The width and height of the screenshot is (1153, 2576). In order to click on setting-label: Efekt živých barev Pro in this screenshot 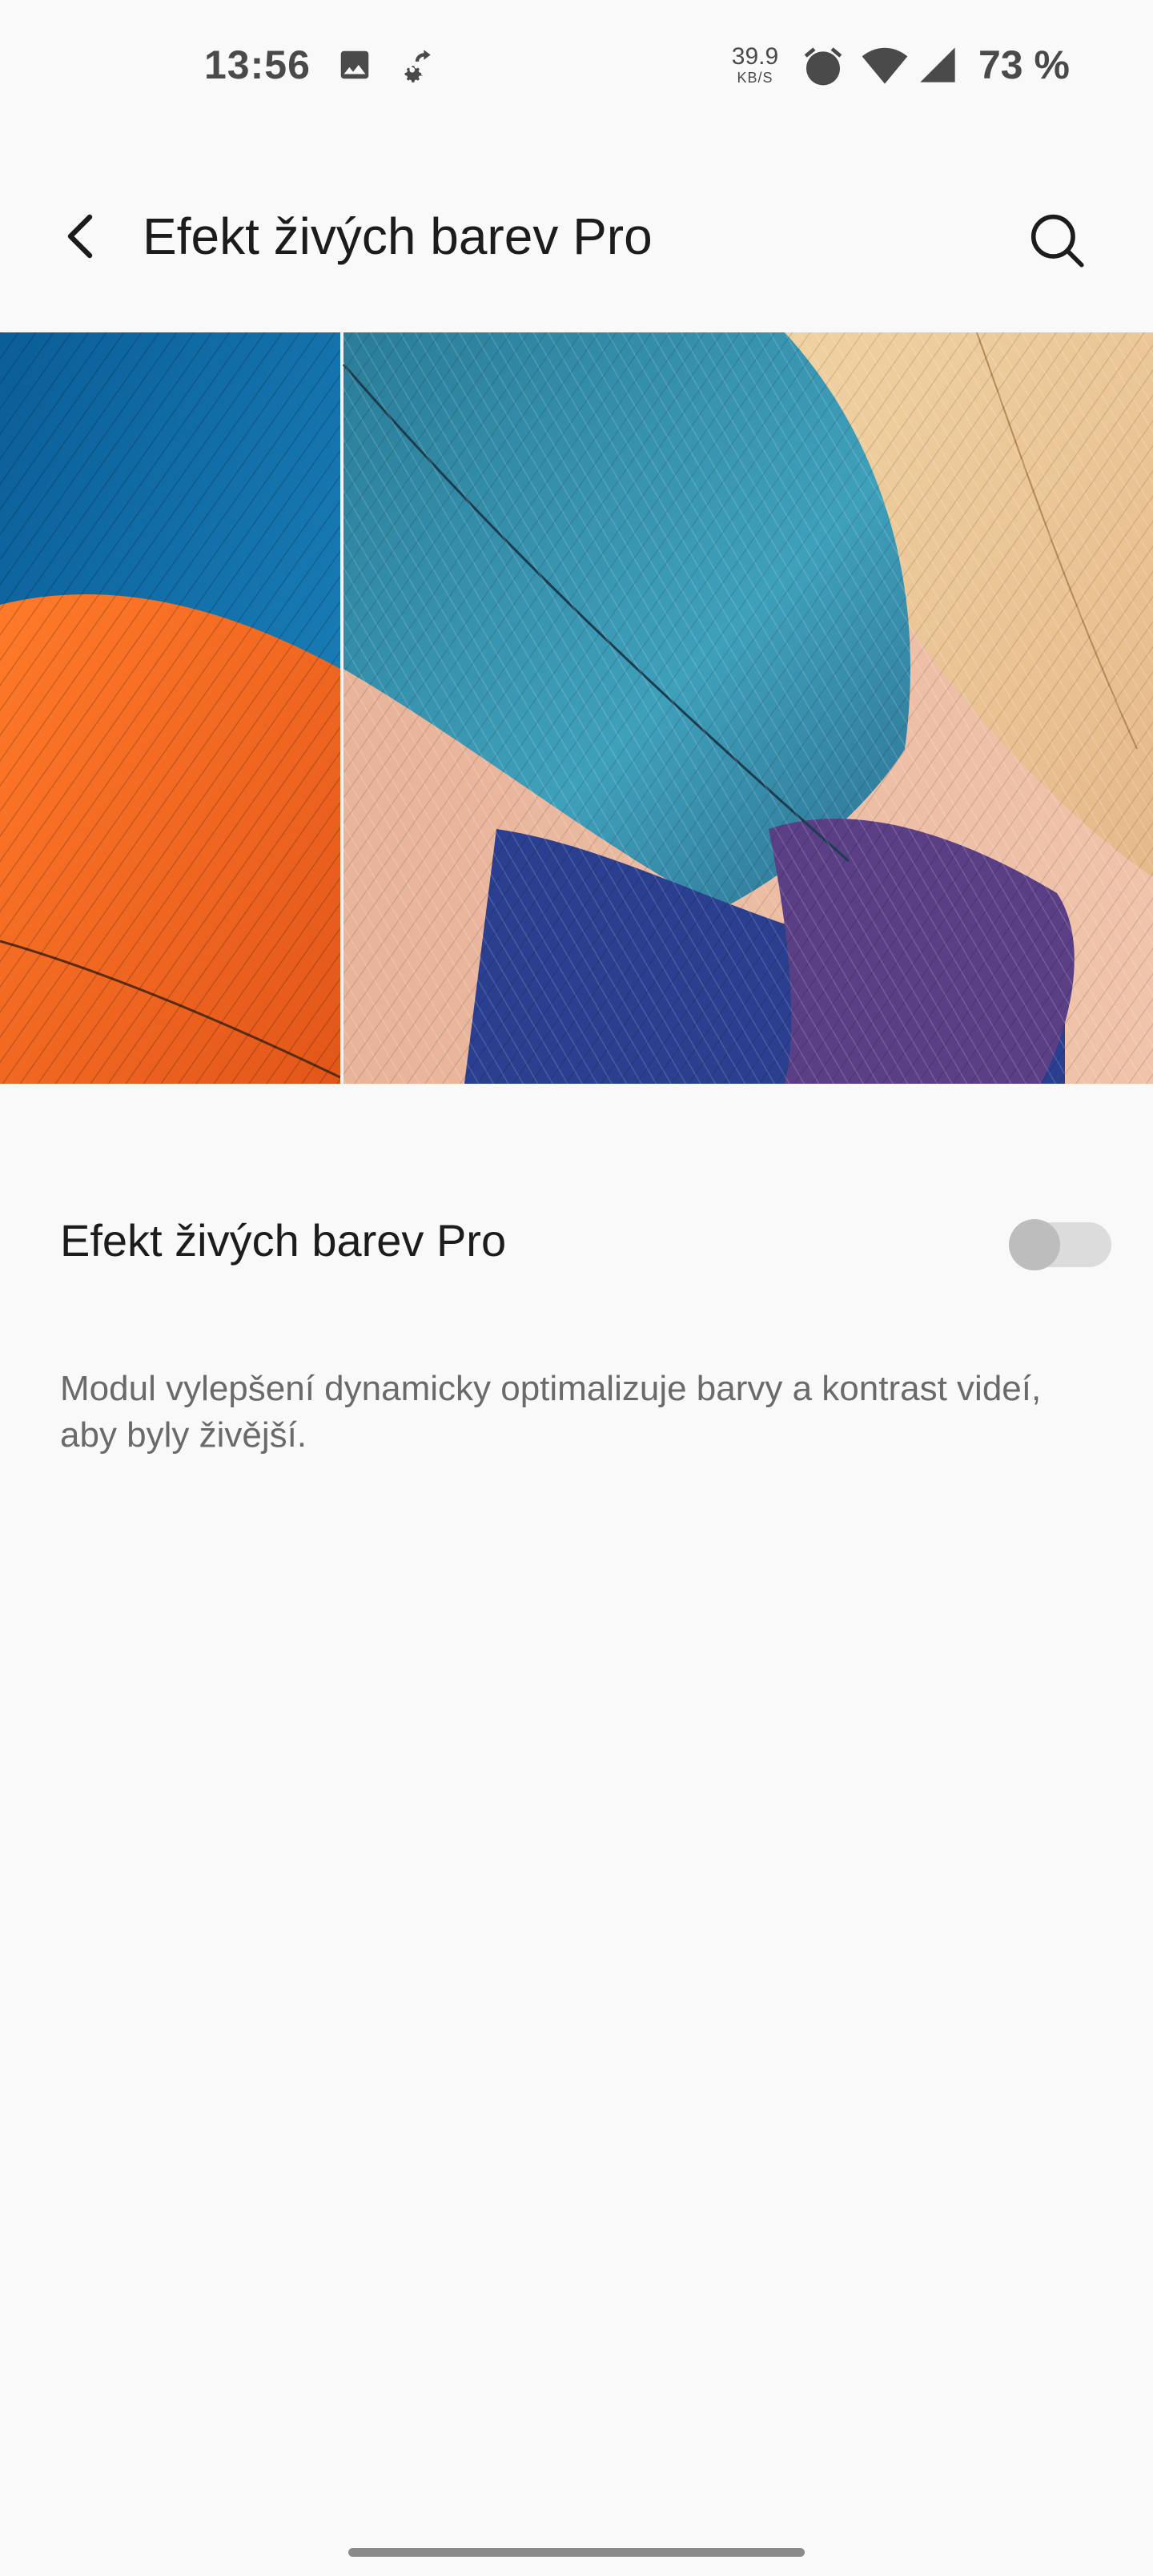, I will do `click(283, 1240)`.